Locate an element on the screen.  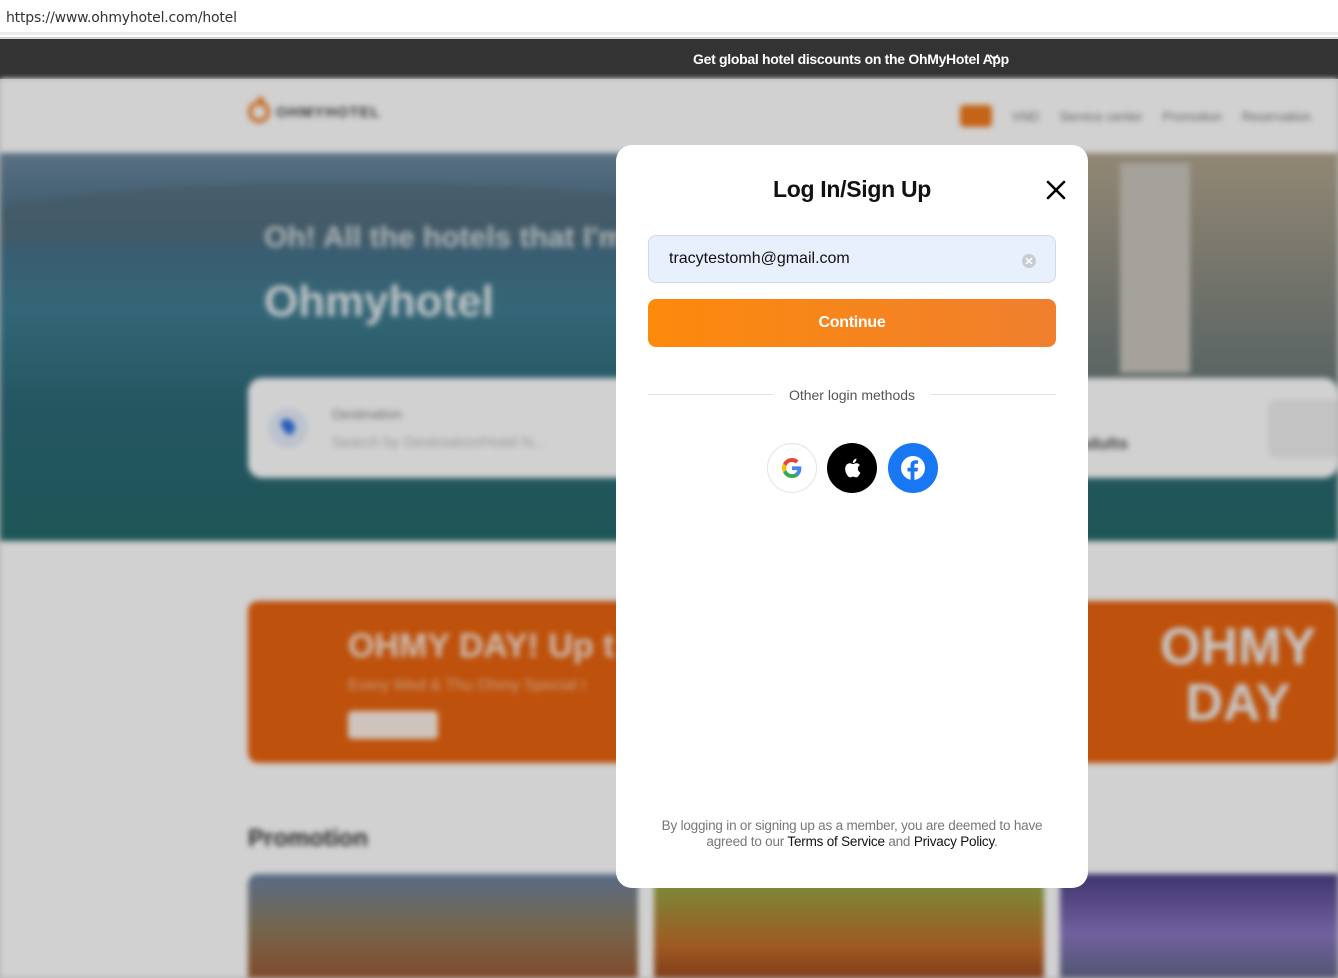
other-login-divider: Other login methods is located at coordinates (852, 395).